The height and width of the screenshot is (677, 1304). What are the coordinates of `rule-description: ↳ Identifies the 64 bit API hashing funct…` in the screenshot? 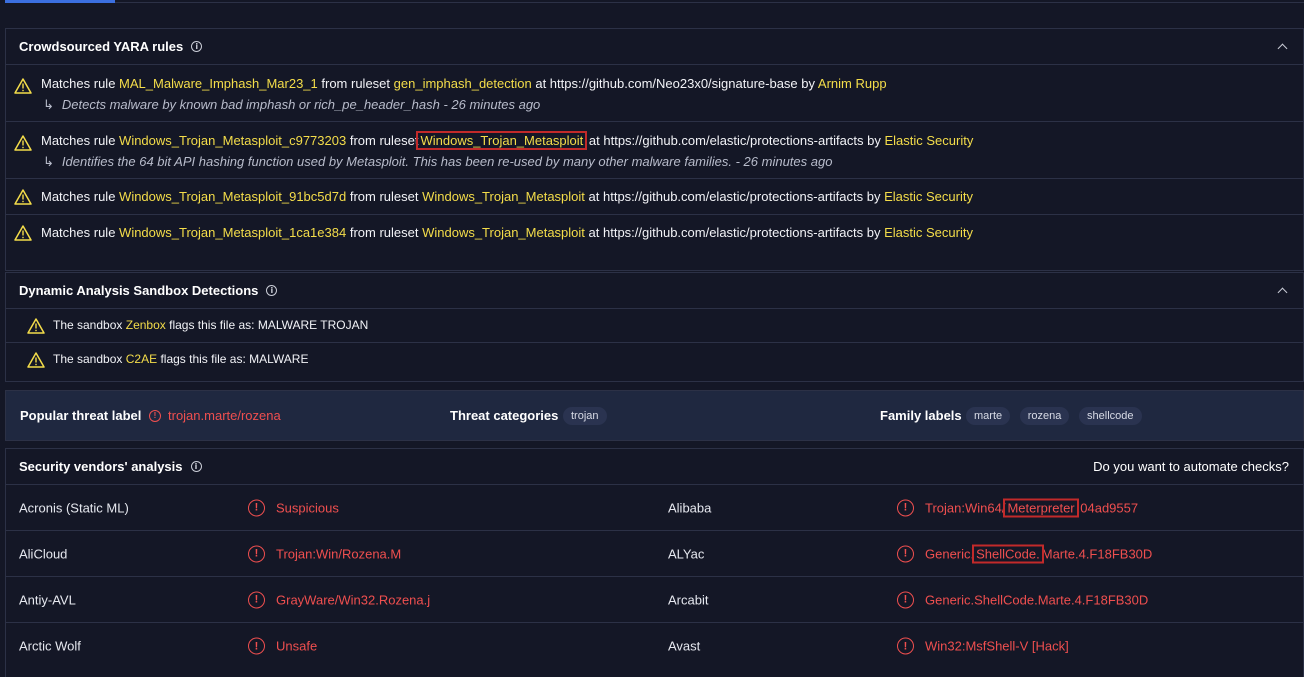 It's located at (438, 161).